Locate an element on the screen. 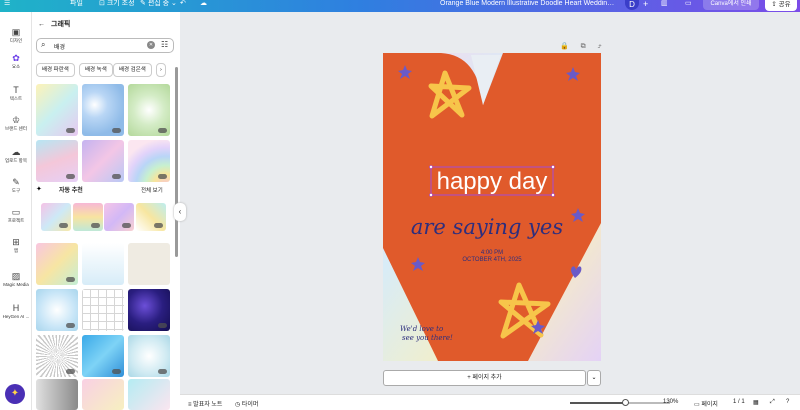  search-icon: ⌕ is located at coordinates (43, 44).